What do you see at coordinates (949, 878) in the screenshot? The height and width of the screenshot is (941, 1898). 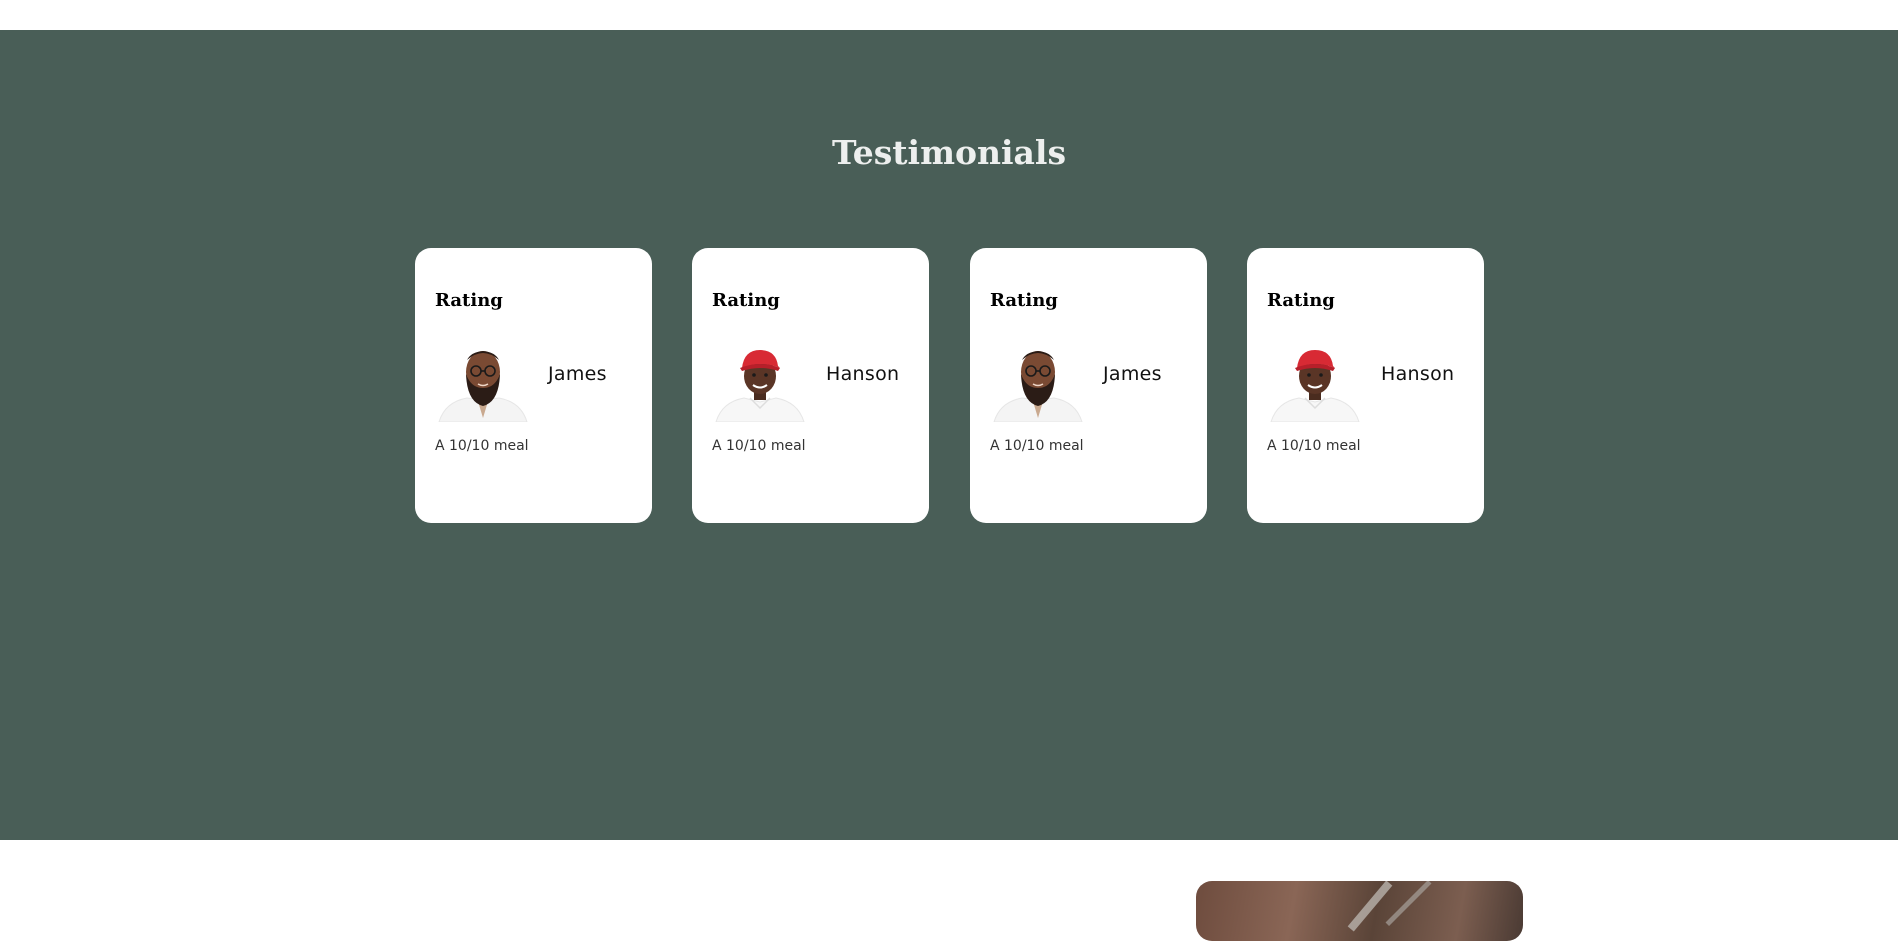 I see `bottom-section` at bounding box center [949, 878].